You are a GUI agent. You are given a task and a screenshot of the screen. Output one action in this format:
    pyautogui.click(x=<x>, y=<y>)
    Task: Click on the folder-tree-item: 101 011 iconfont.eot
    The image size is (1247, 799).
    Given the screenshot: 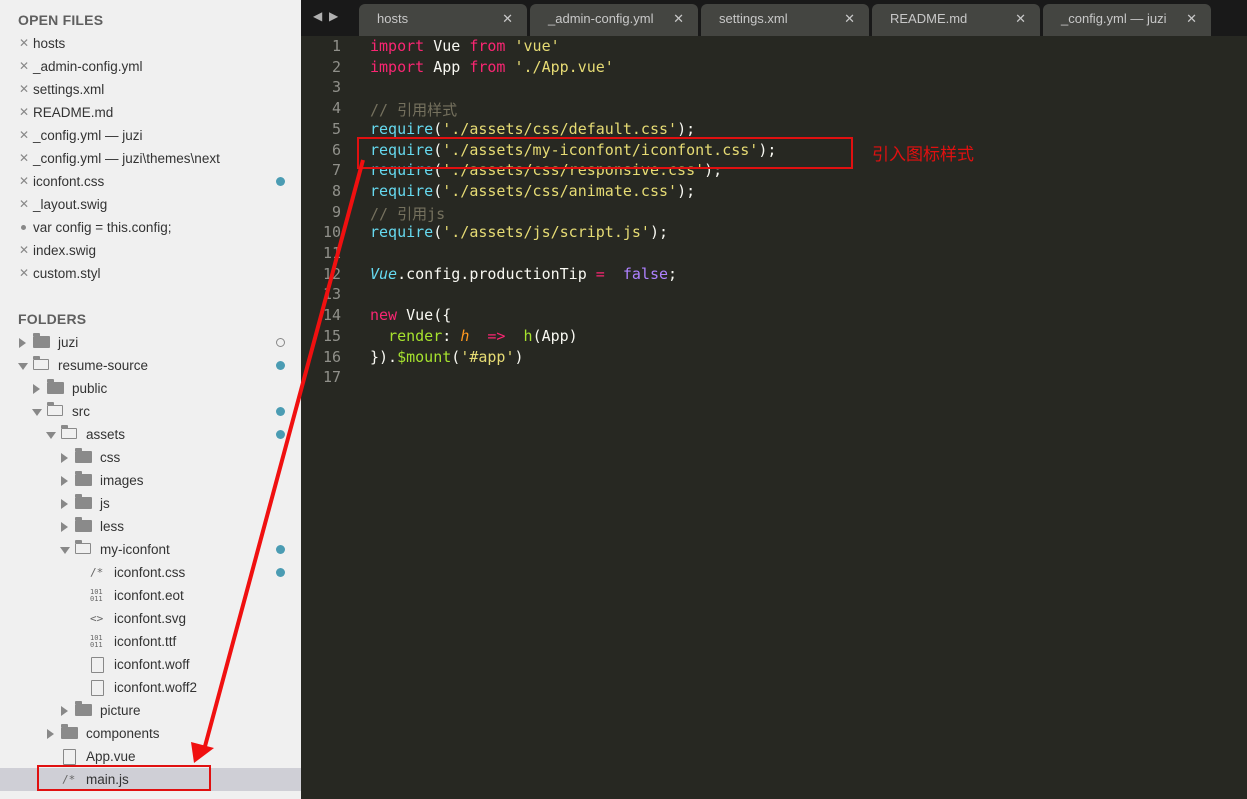 What is the action you would take?
    pyautogui.click(x=150, y=595)
    